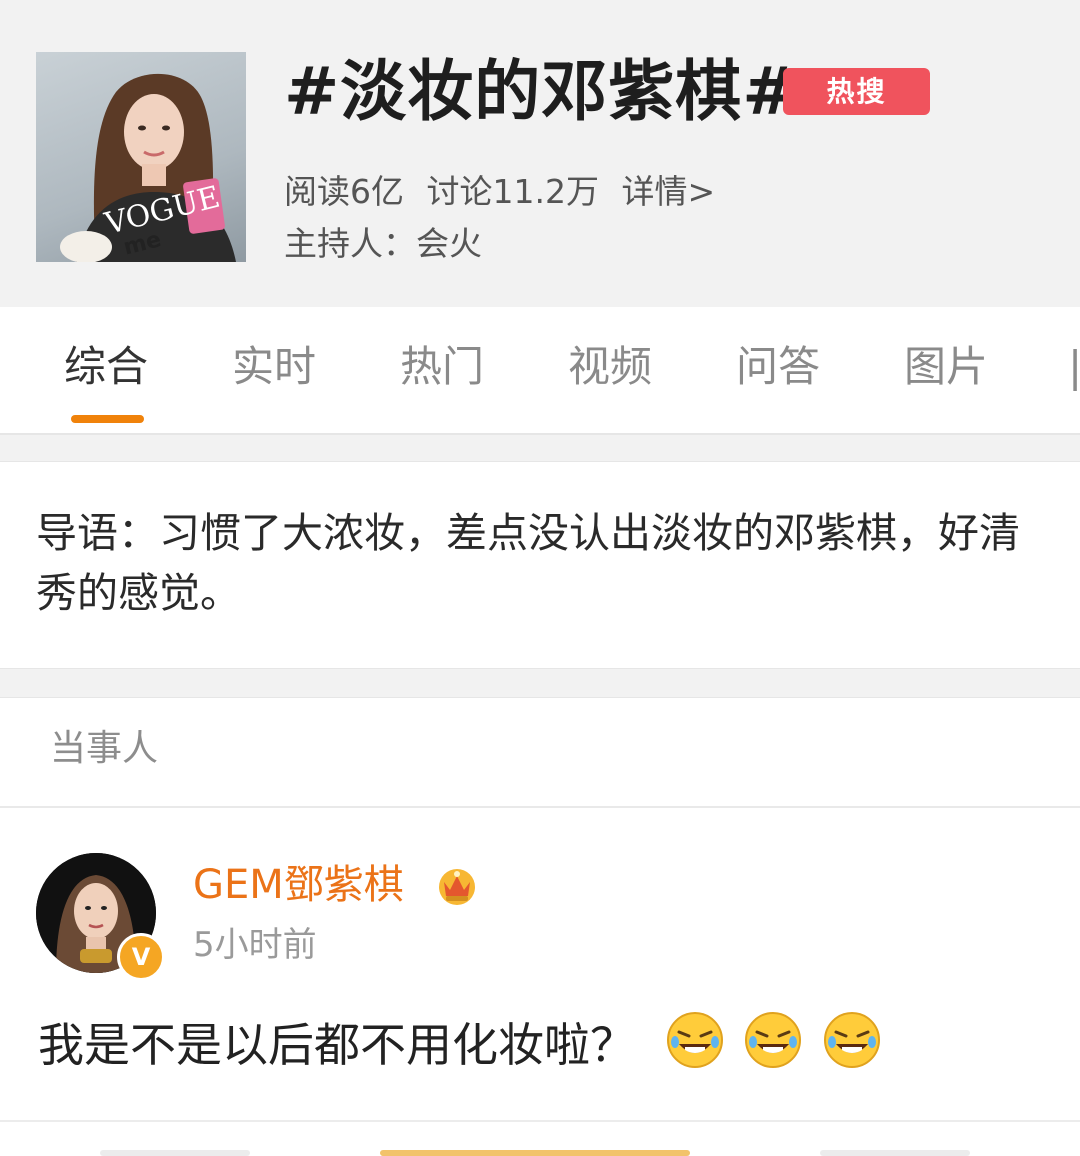 The image size is (1080, 1156). I want to click on tab-hot: 热门, so click(442, 367).